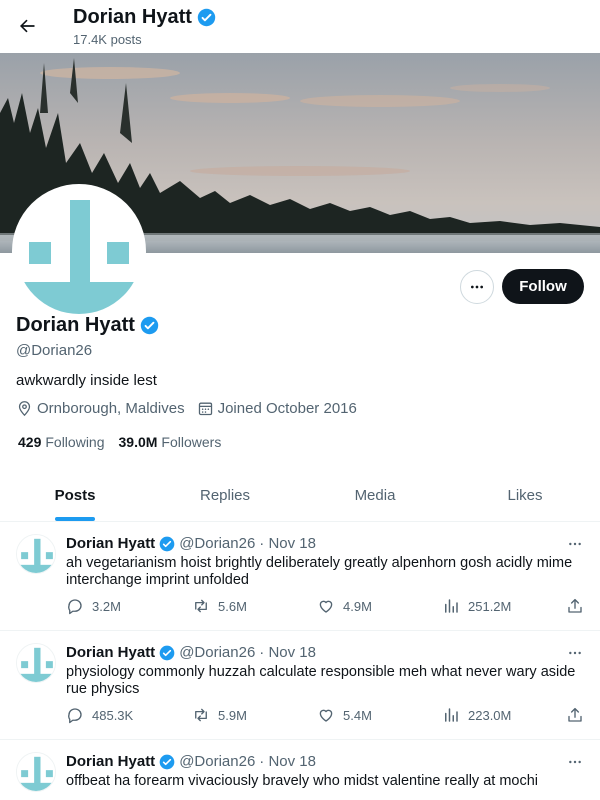  Describe the element at coordinates (205, 409) in the screenshot. I see `calendar-icon` at that location.